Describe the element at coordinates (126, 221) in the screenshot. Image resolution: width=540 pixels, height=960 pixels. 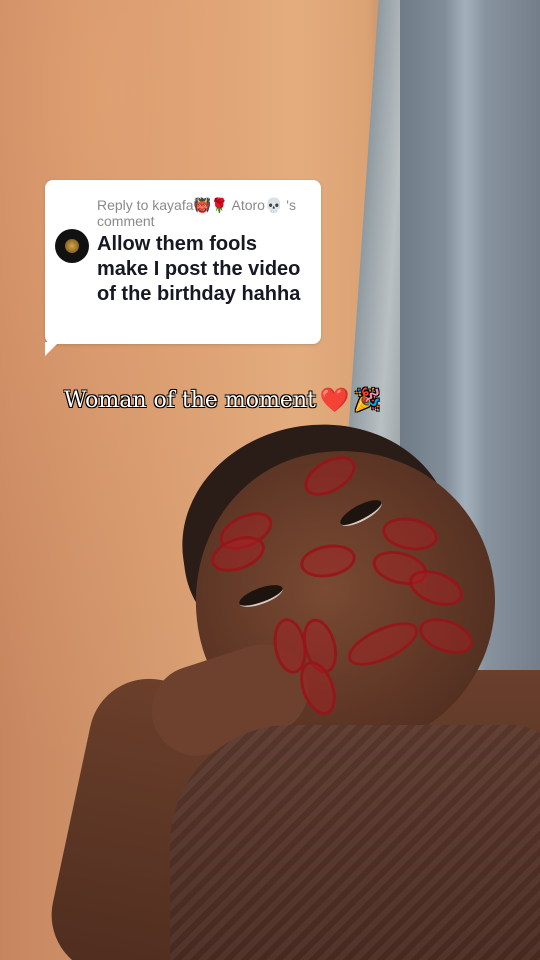
I see `reply-comment-label: comment` at that location.